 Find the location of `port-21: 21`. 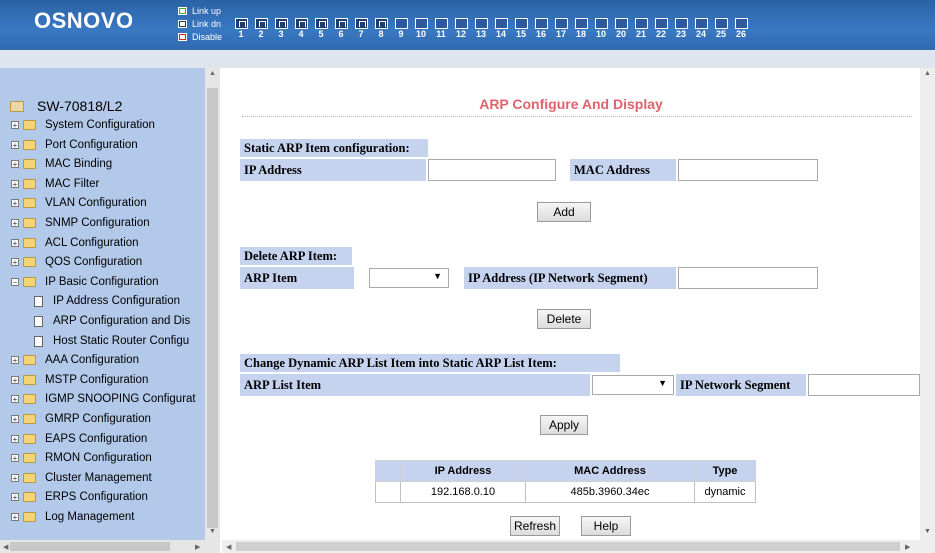

port-21: 21 is located at coordinates (641, 29).